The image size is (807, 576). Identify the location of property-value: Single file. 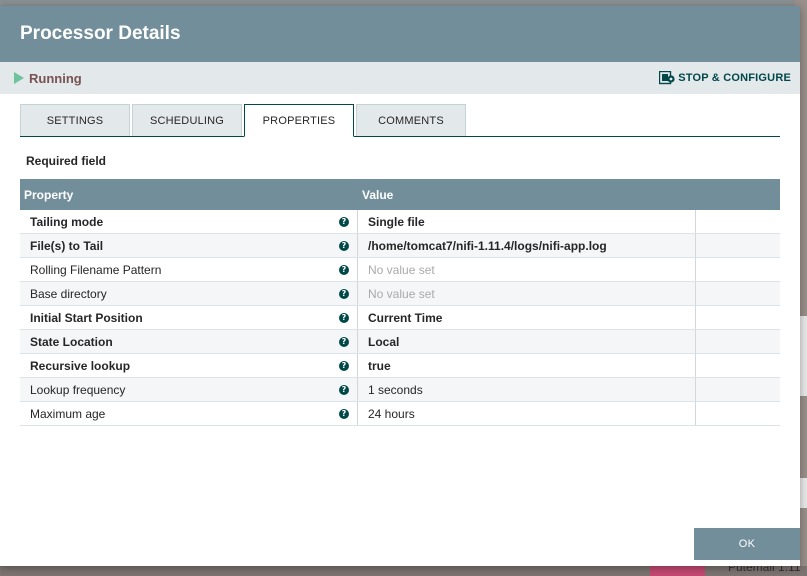
(396, 221).